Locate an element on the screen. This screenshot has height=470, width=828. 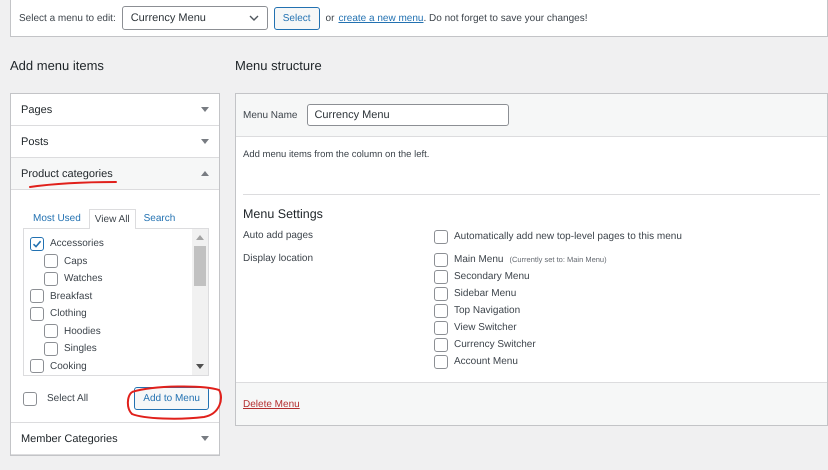
checkbox-label: Accessories is located at coordinates (77, 244).